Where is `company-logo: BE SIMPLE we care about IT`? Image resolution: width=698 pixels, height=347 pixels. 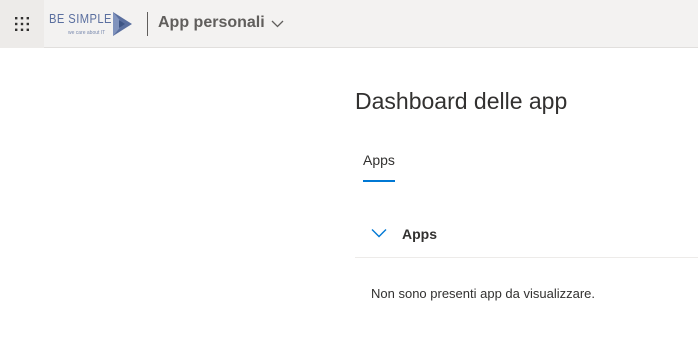 company-logo: BE SIMPLE we care about IT is located at coordinates (92, 25).